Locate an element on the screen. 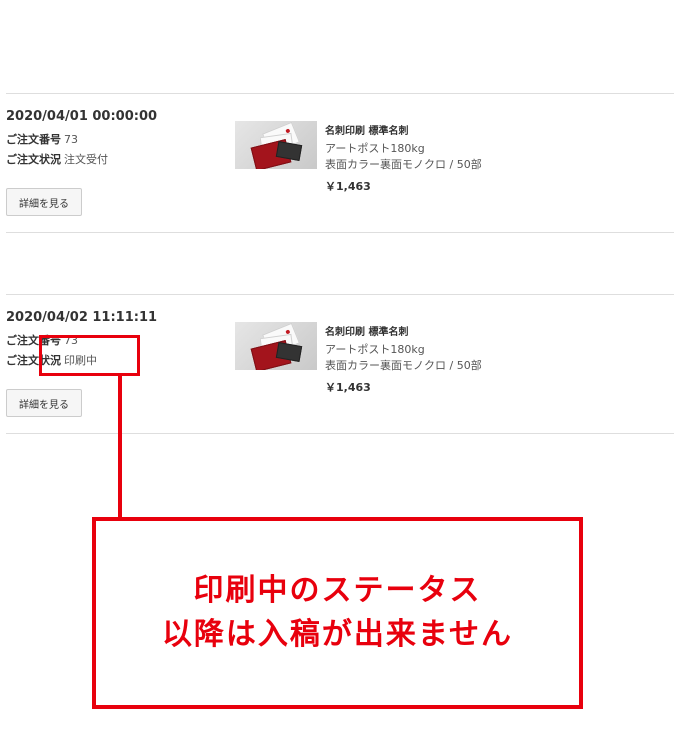 The width and height of the screenshot is (680, 736). order-number-label: ご注文番号 is located at coordinates (33, 139).